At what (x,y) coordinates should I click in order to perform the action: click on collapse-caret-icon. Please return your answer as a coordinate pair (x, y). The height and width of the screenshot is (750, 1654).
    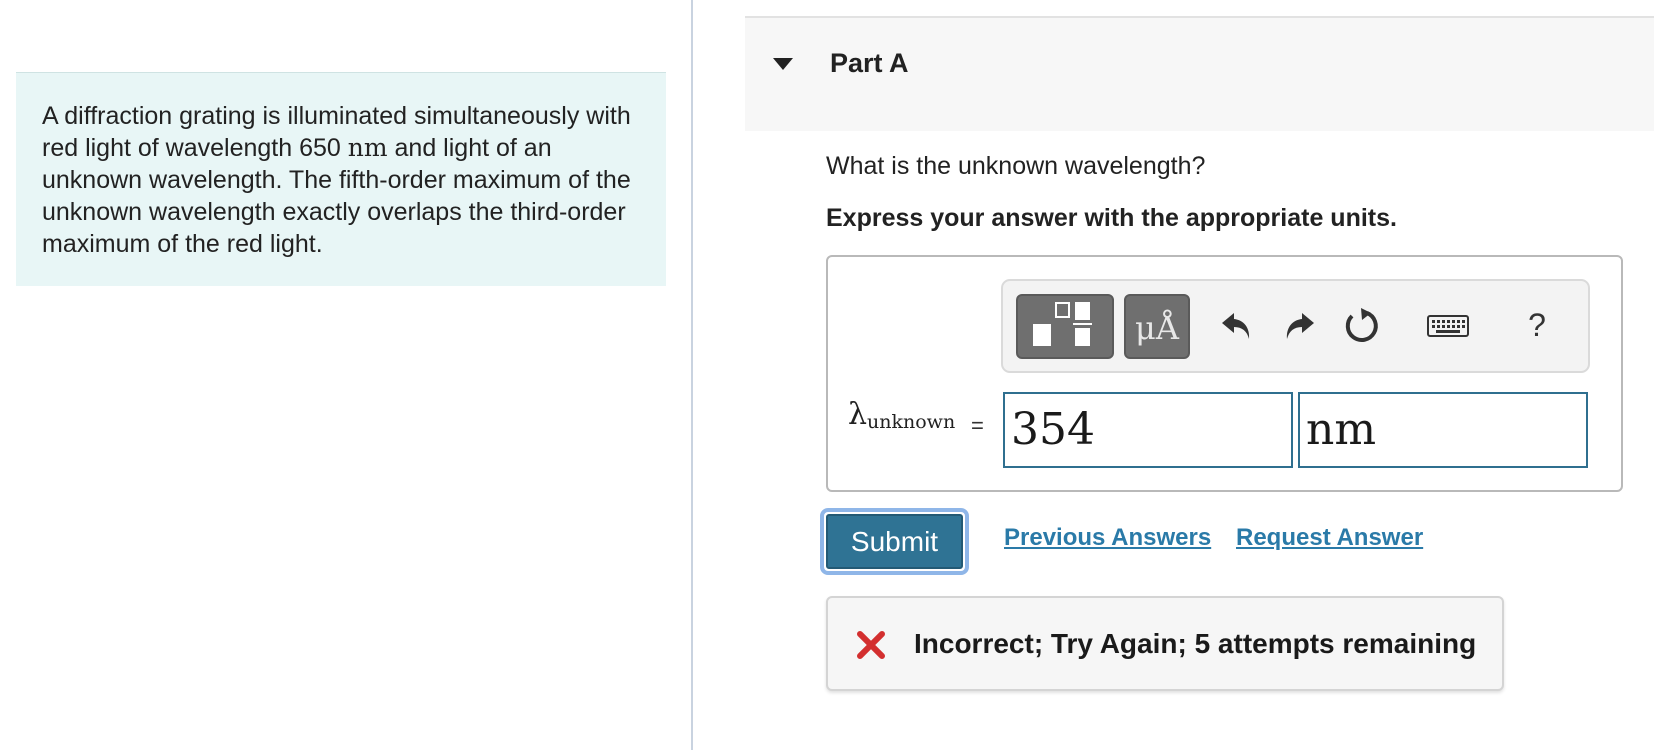
    Looking at the image, I should click on (783, 64).